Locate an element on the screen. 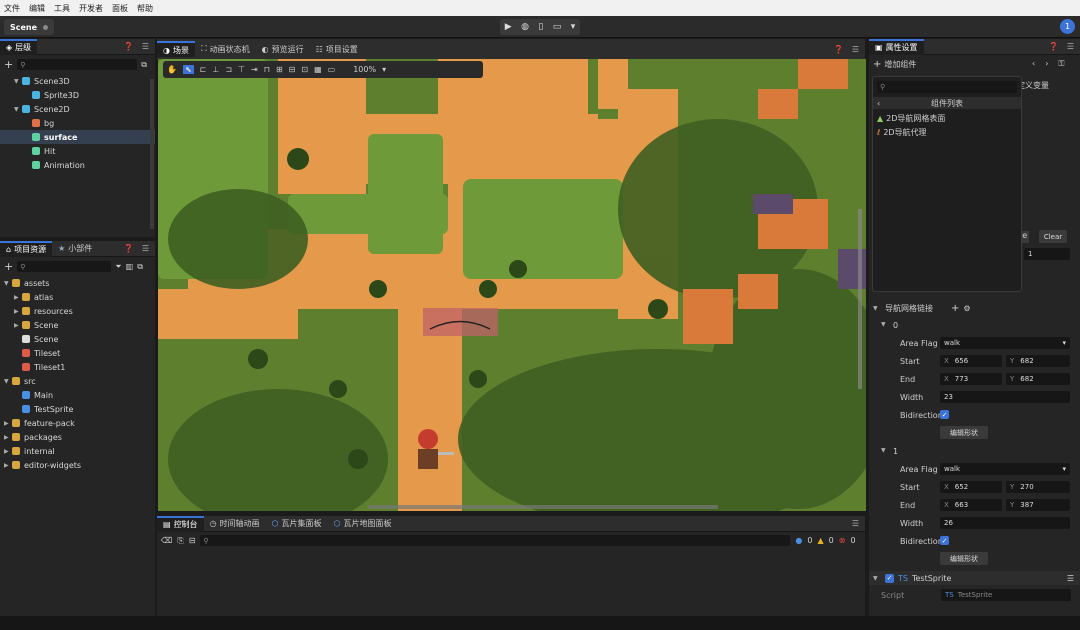 Image resolution: width=1080 pixels, height=630 pixels. popup-item-navagent: ℓ 2D导航代理 is located at coordinates (902, 132).